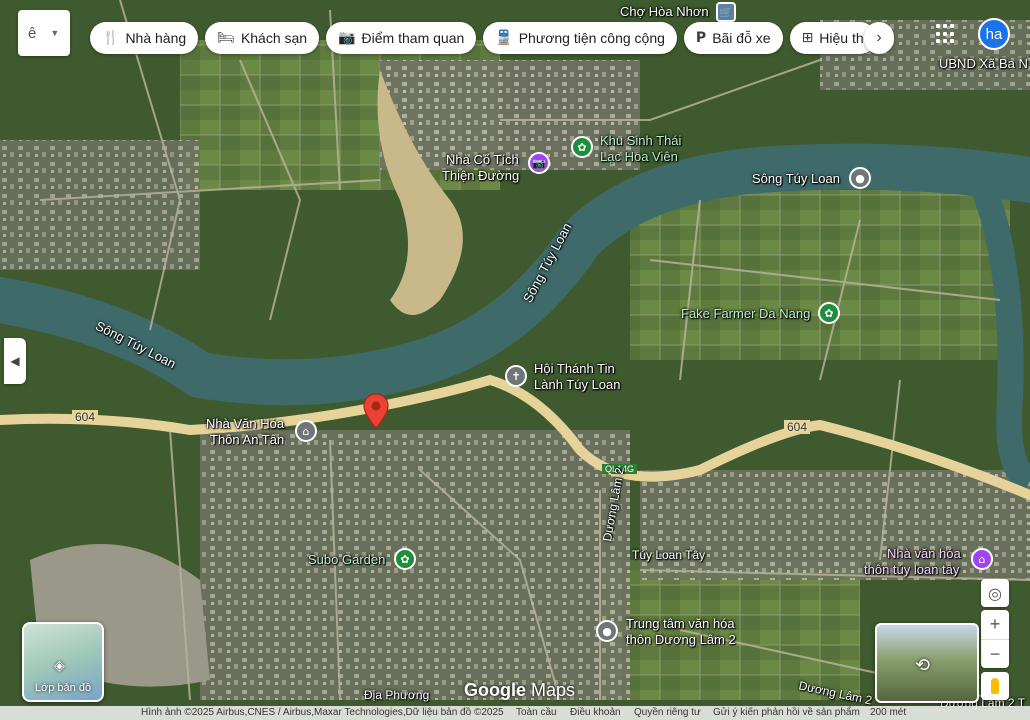  Describe the element at coordinates (100, 205) in the screenshot. I see `village-area` at that location.